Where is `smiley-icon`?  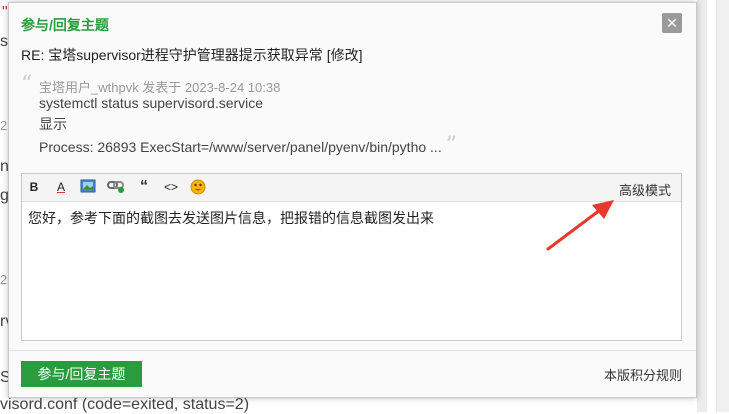
smiley-icon is located at coordinates (198, 187).